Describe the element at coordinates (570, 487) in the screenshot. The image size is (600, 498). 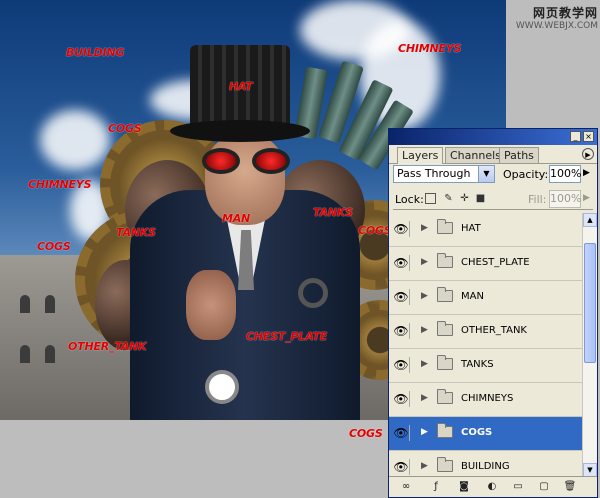
I see `trash-icon: 🗑` at that location.